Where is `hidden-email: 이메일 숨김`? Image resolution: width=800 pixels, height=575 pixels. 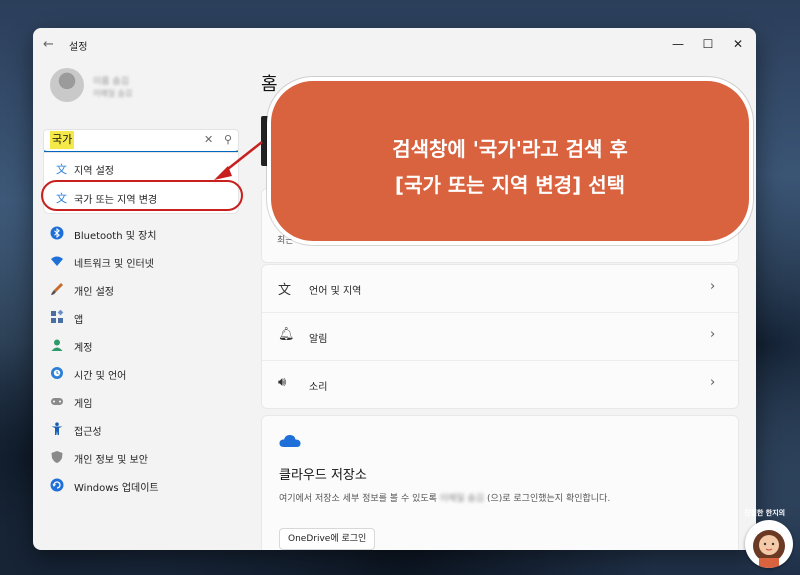 hidden-email: 이메일 숨김 is located at coordinates (462, 499).